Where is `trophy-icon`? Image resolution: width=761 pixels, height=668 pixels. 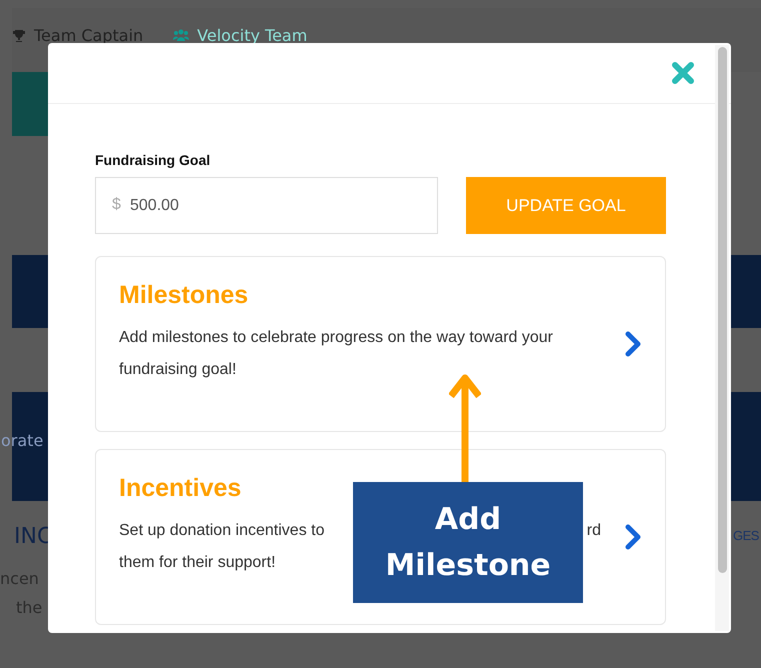 trophy-icon is located at coordinates (19, 36).